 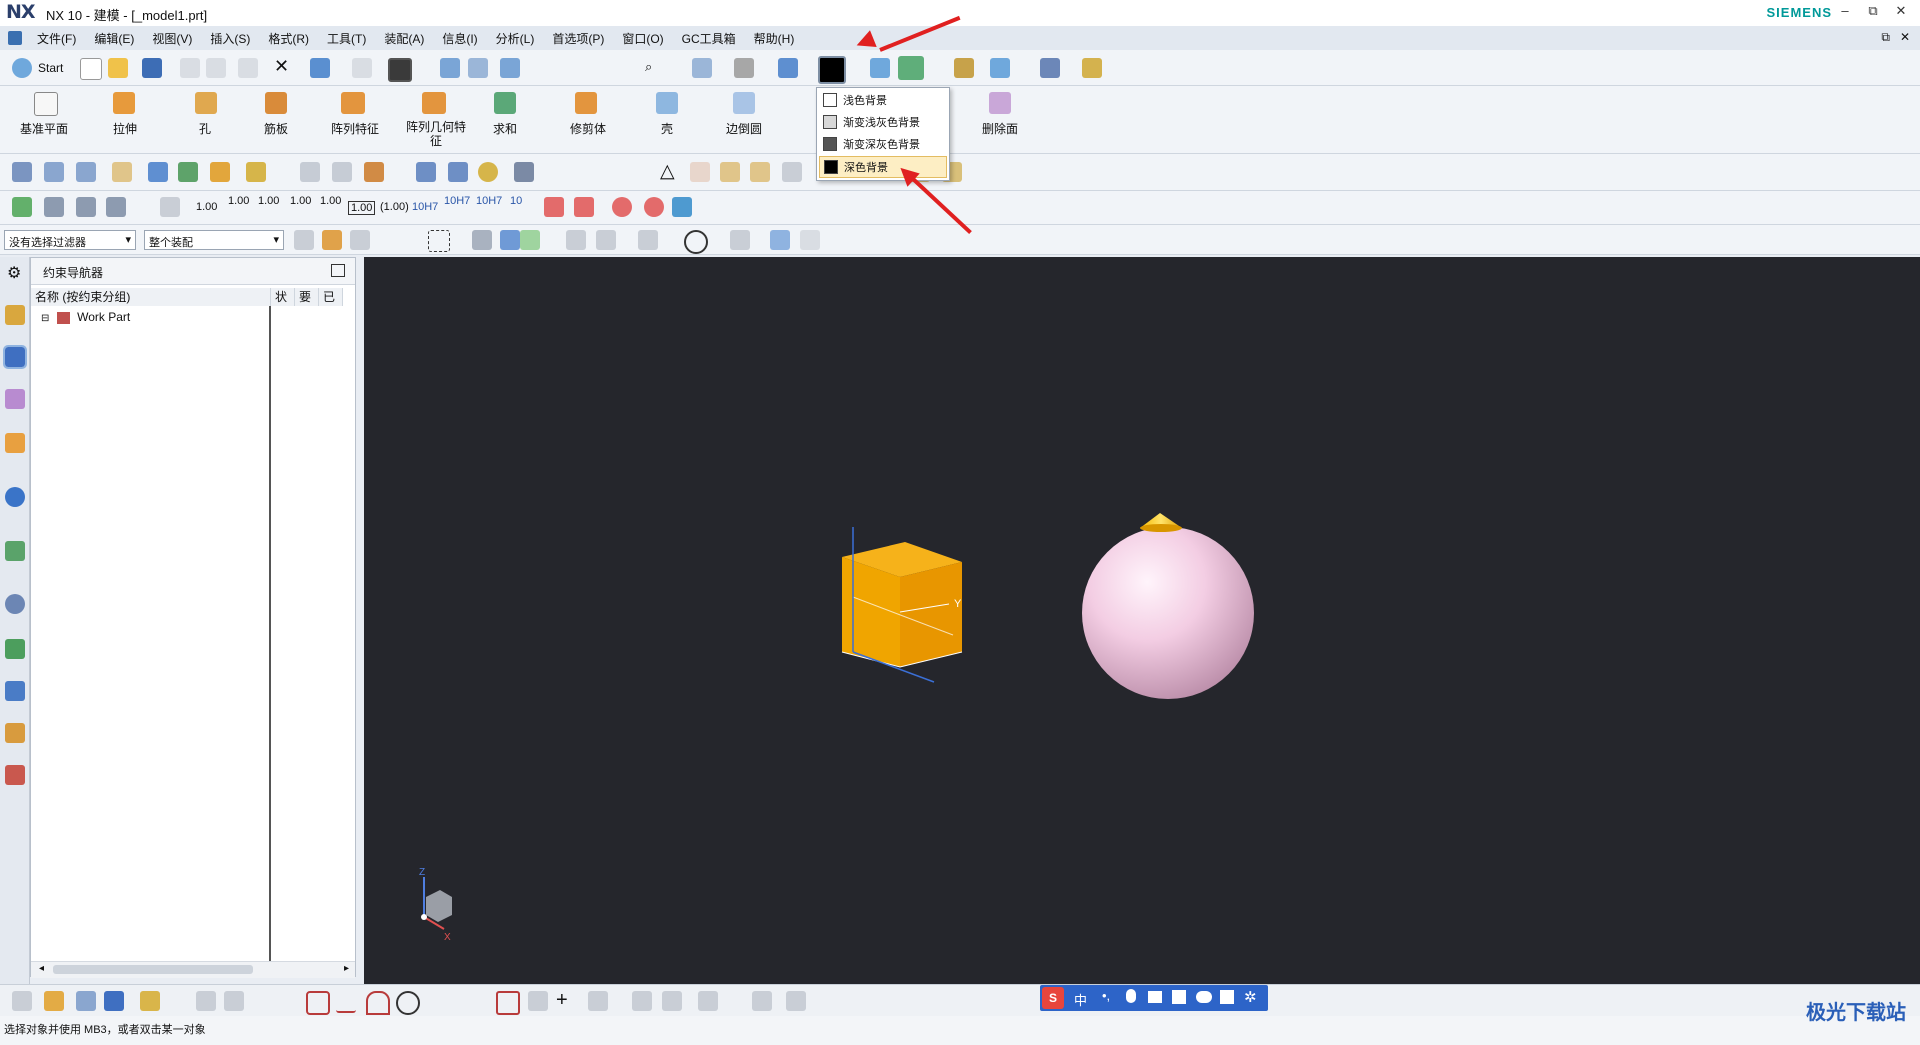 I want to click on dim-reference: (1.00), so click(x=394, y=207).